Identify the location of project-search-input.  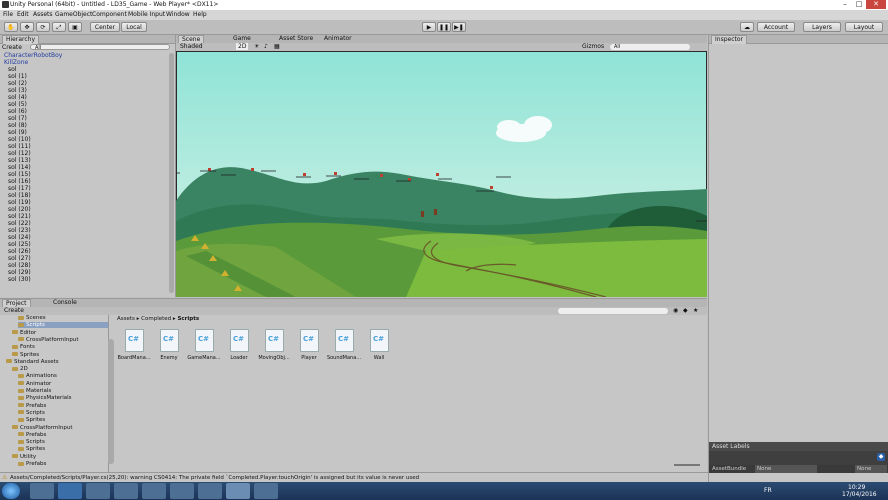
(613, 311).